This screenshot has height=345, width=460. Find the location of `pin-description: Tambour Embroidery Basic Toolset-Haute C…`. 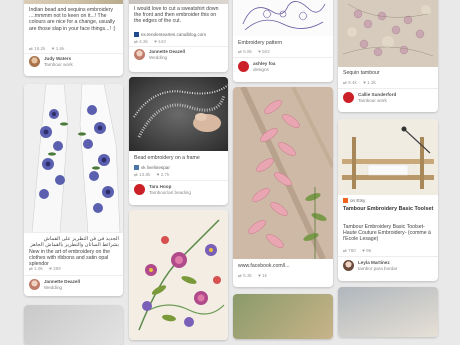

pin-description: Tambour Embroidery Basic Toolset-Haute C… is located at coordinates (387, 233).